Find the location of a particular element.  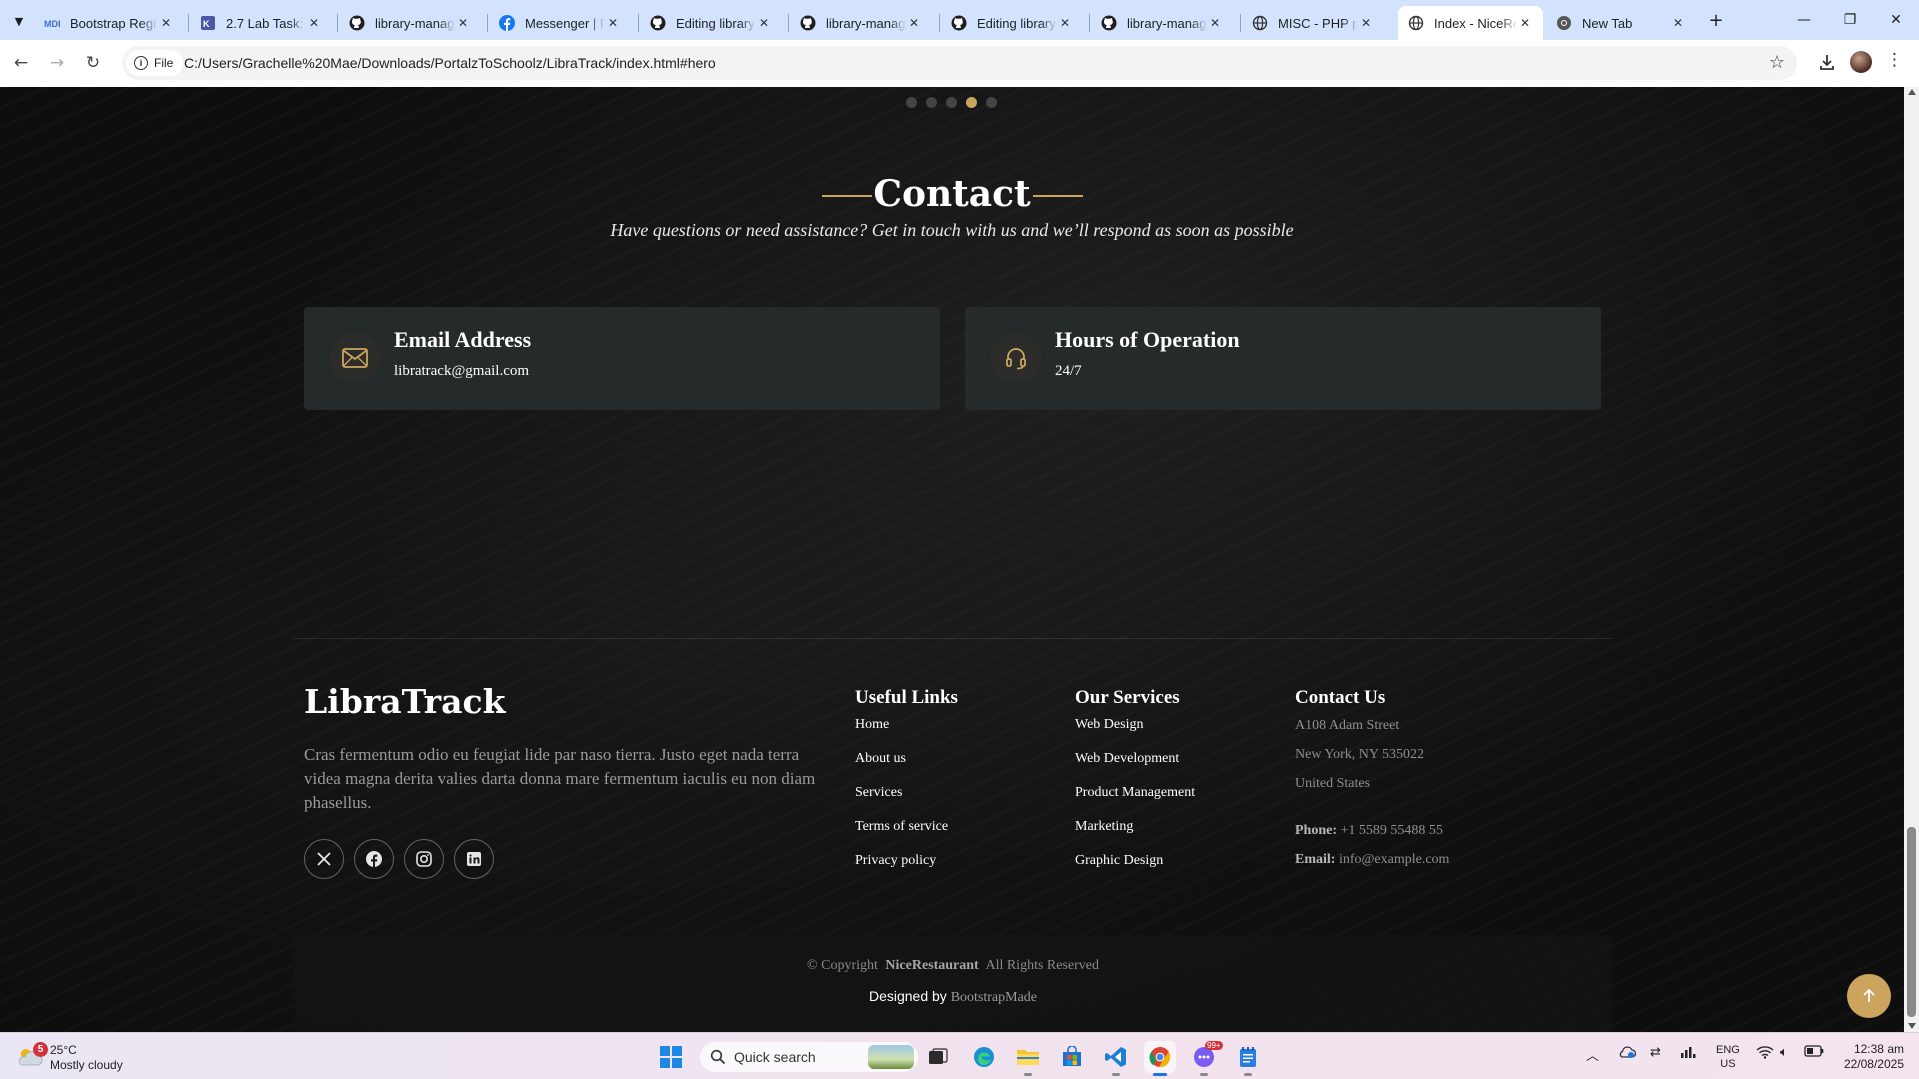

vscode-icon is located at coordinates (1116, 1058).